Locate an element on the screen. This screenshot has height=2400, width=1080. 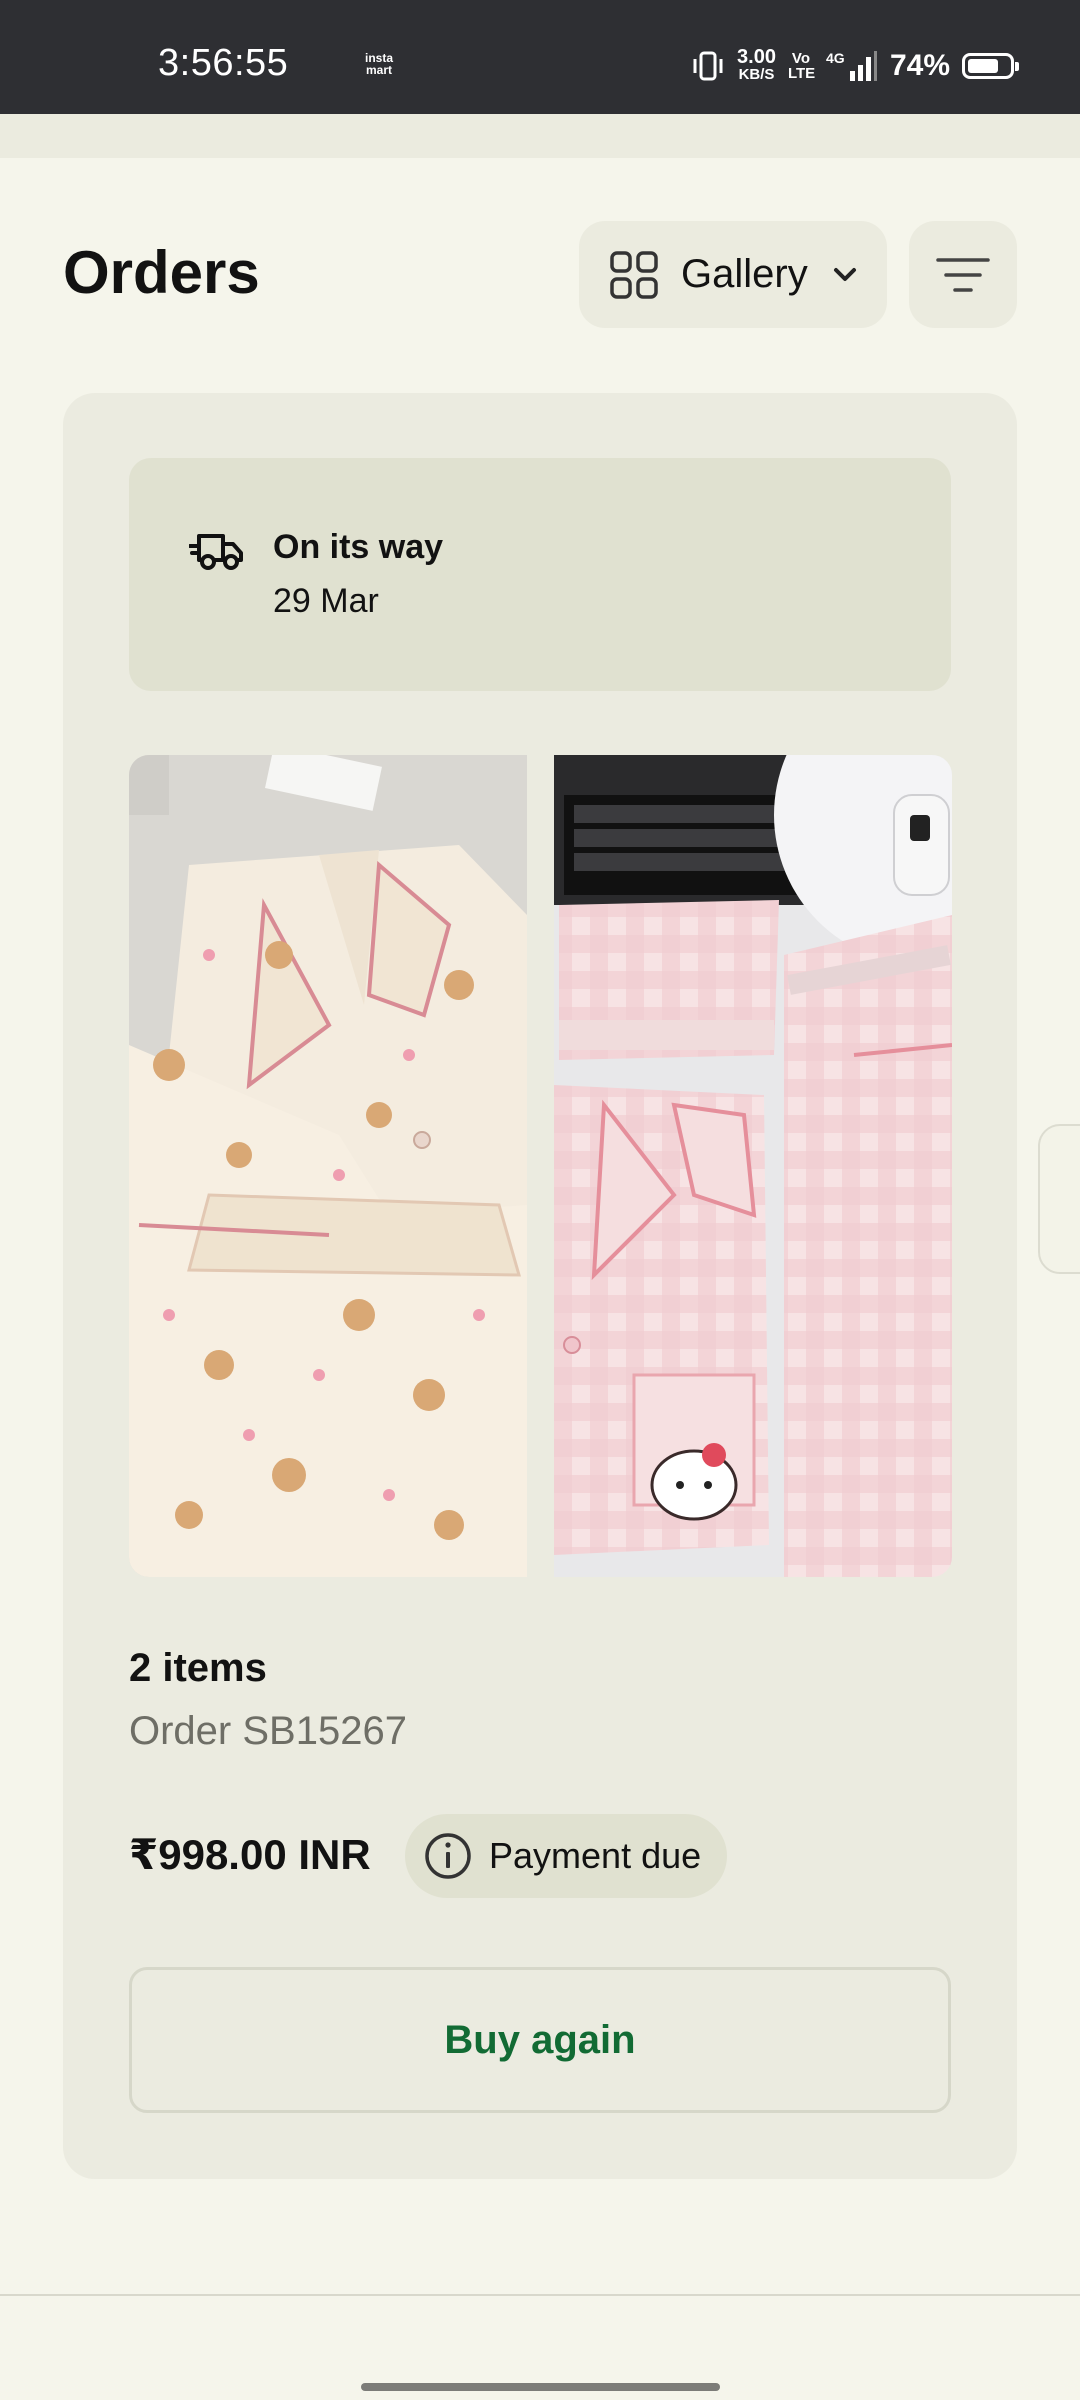
signal-4g-icon: 4G is located at coordinates (851, 65).